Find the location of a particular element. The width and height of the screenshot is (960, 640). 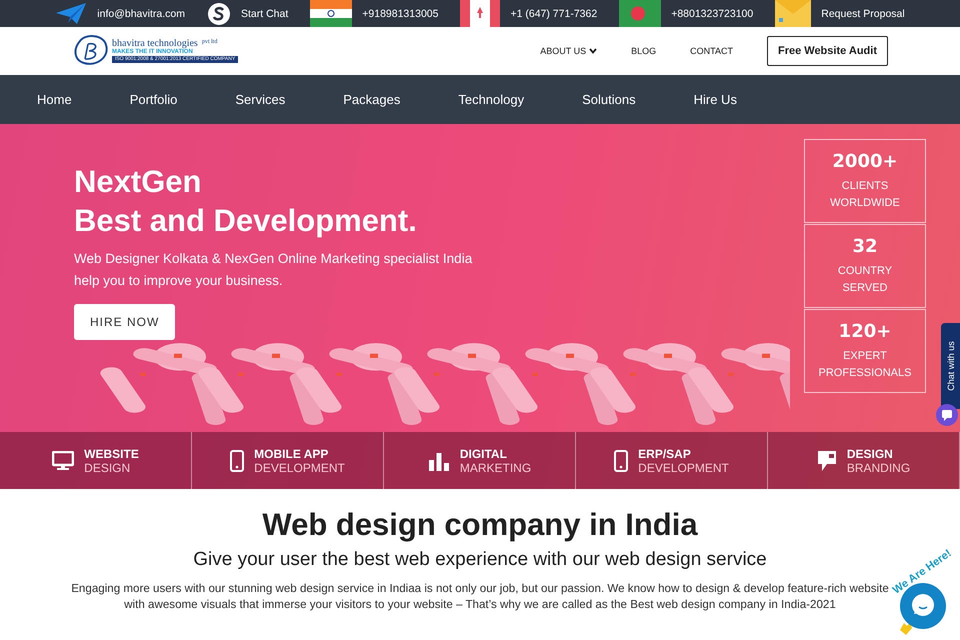

hero-title: NextGen Best and Development. is located at coordinates (246, 201).